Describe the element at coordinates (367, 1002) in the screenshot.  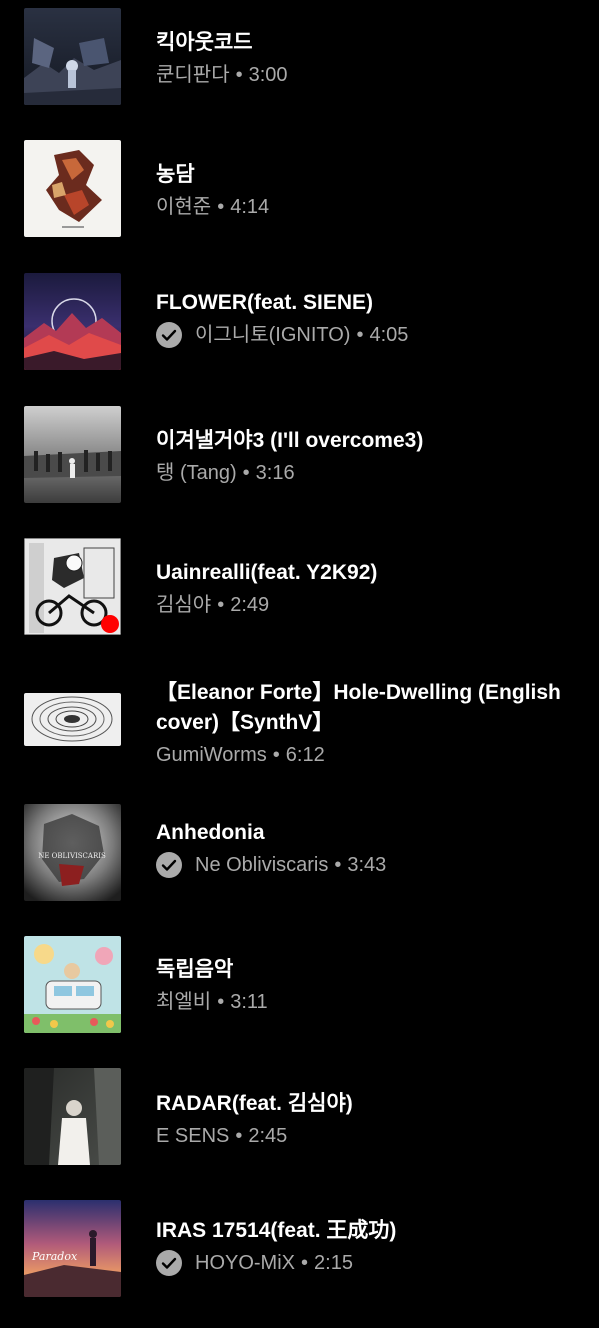
I see `track-subtitle: 최엘비 • 3:11` at that location.